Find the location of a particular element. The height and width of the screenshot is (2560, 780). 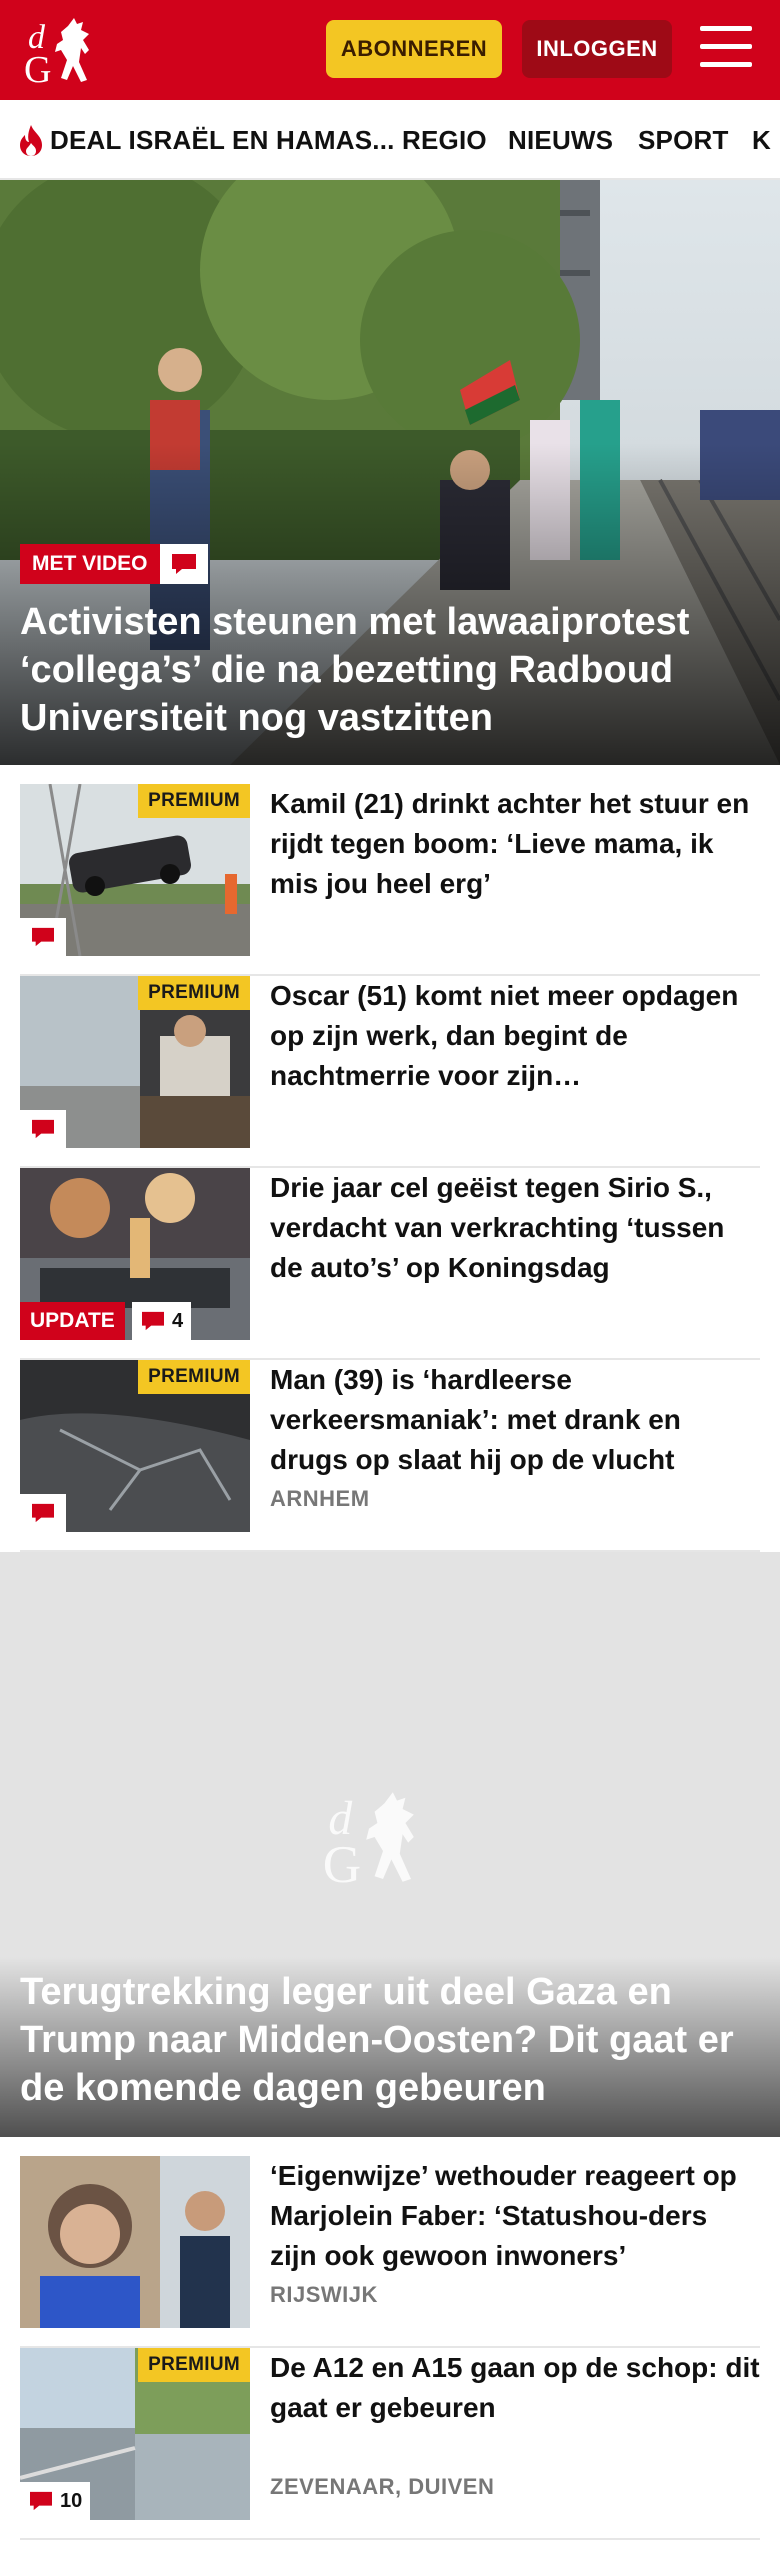

nav-item-more: K is located at coordinates (761, 139).